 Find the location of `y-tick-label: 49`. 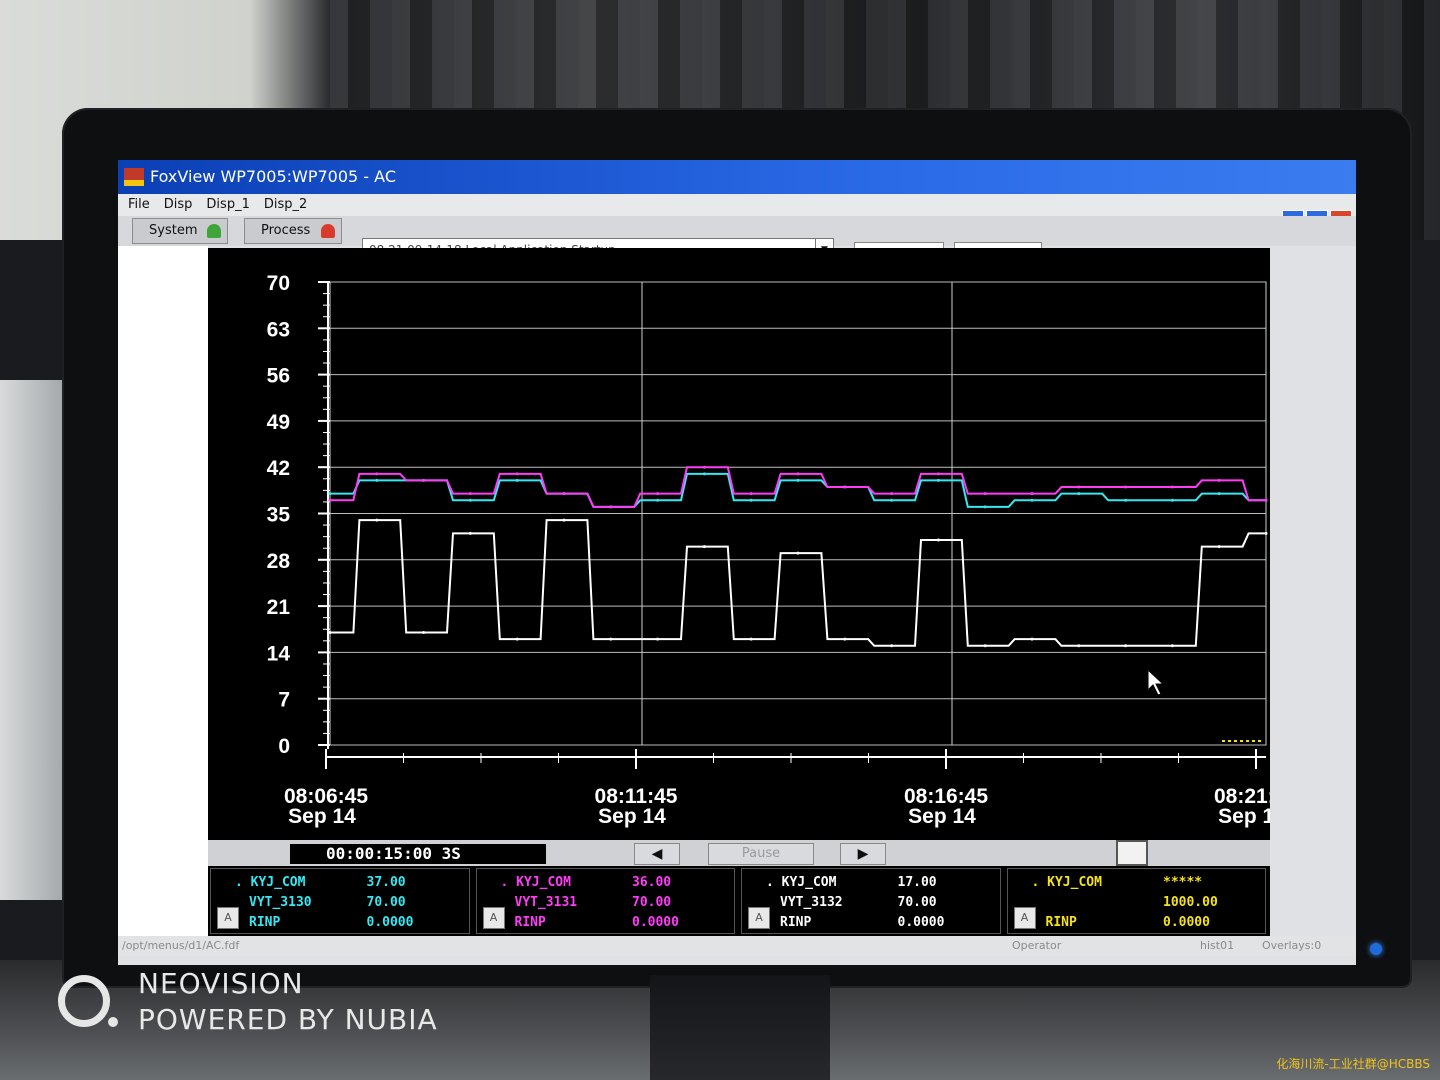

y-tick-label: 49 is located at coordinates (278, 422).